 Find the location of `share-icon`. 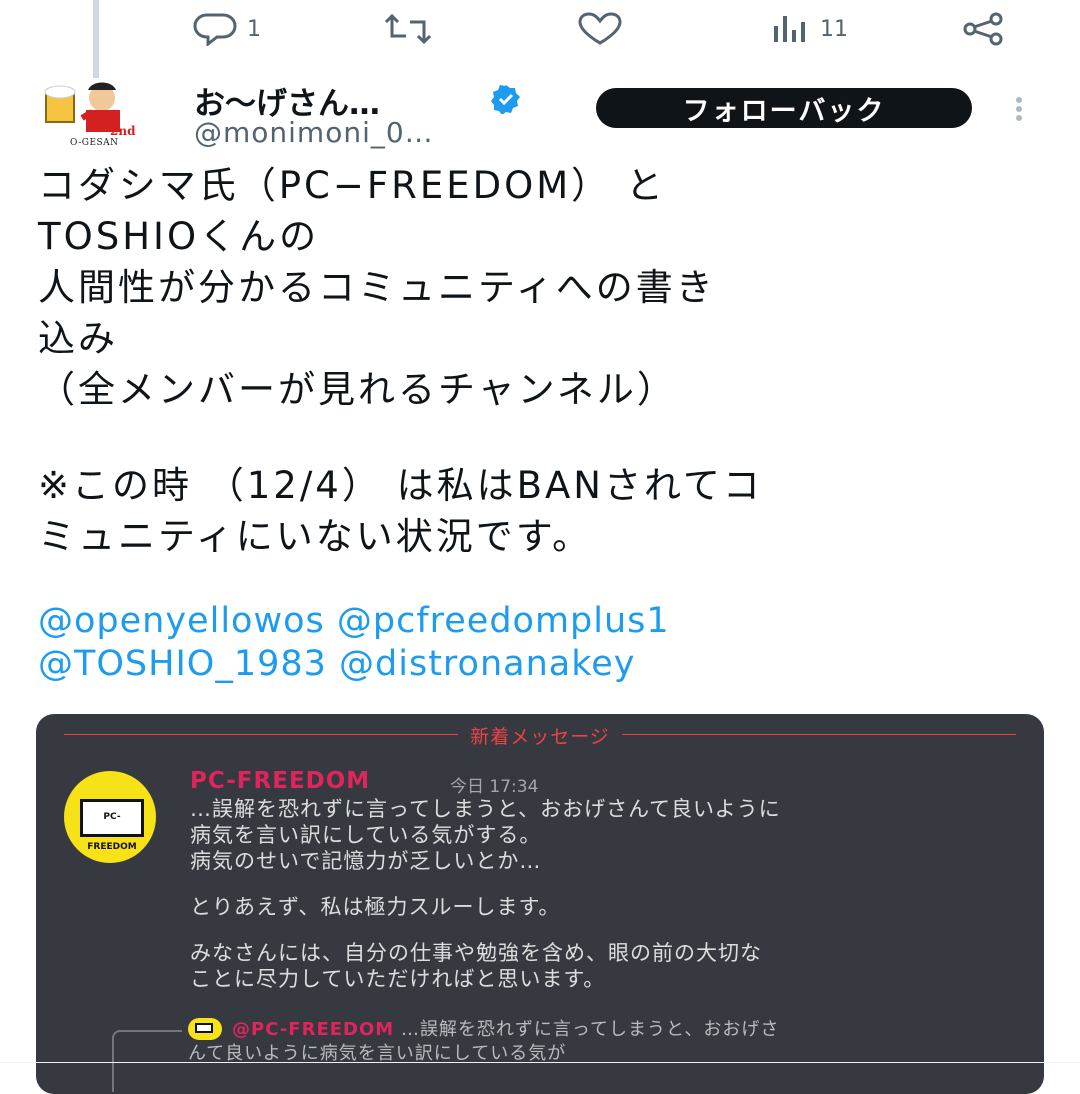

share-icon is located at coordinates (983, 29).